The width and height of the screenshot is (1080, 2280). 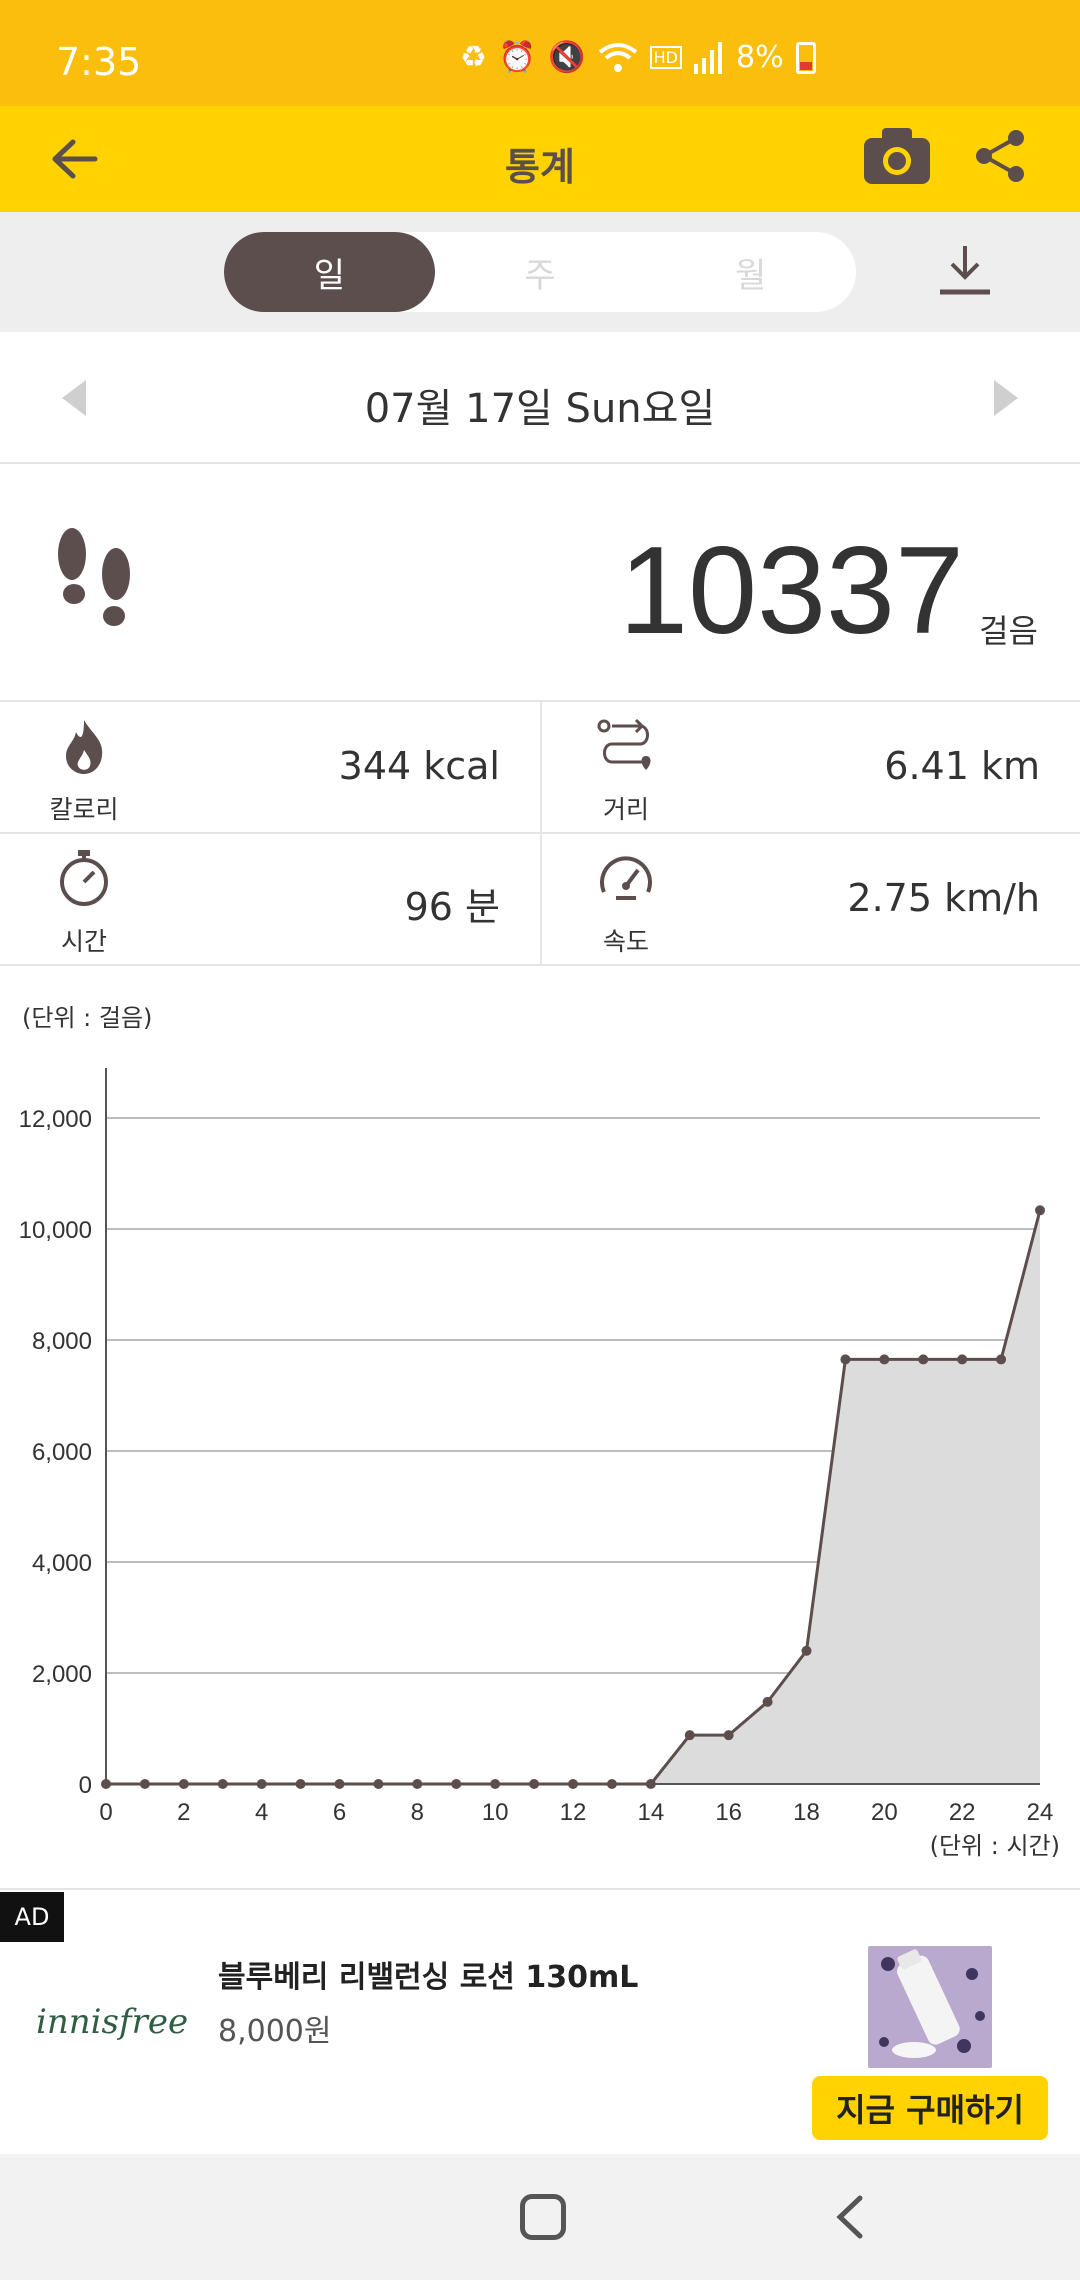 I want to click on x-tick-label: 24, so click(x=1040, y=1812).